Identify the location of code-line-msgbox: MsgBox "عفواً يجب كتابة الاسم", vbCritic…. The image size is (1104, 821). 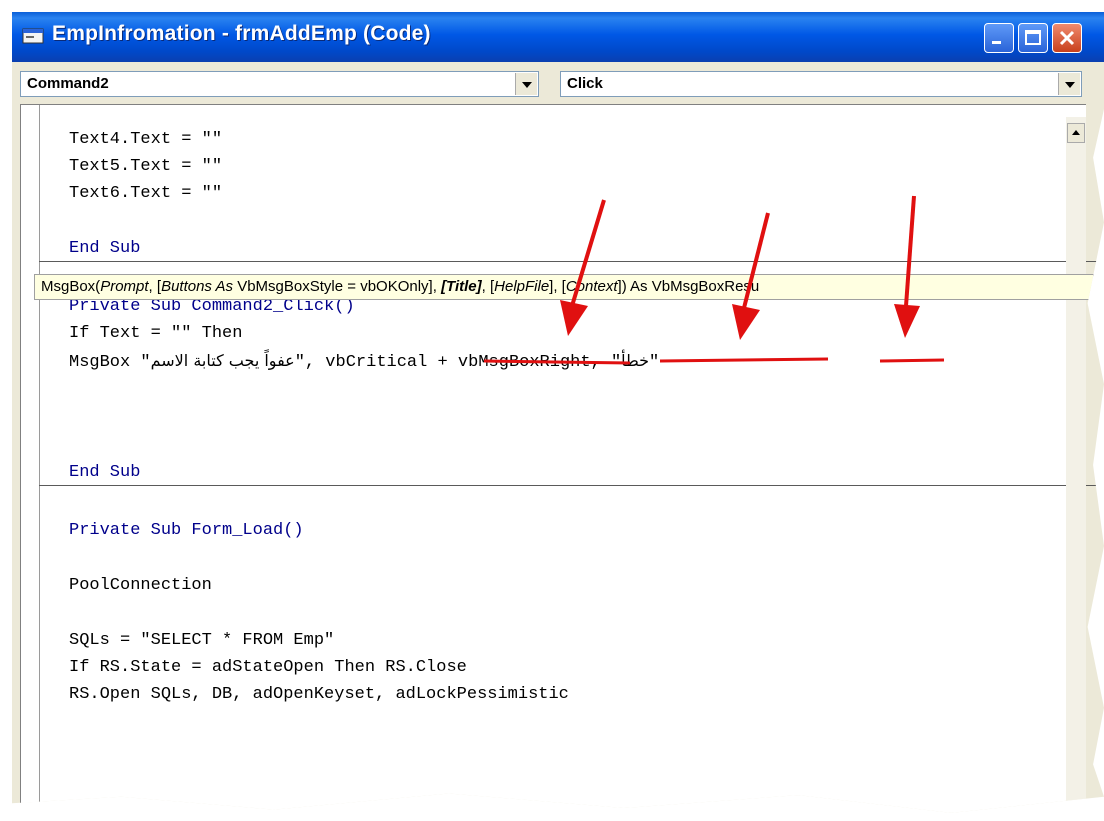
(364, 361).